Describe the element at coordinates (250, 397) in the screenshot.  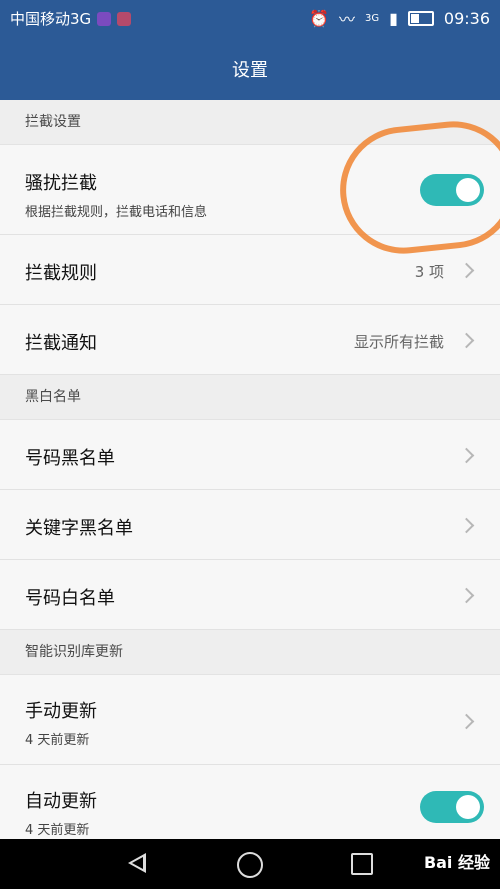
I see `section-header-blackwhite-list: 黑白名单` at that location.